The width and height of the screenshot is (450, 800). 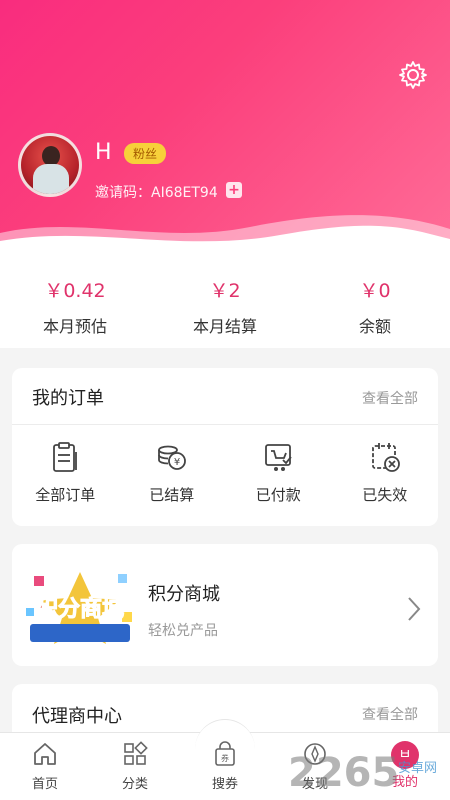 What do you see at coordinates (135, 766) in the screenshot?
I see `tab-category: 分类` at bounding box center [135, 766].